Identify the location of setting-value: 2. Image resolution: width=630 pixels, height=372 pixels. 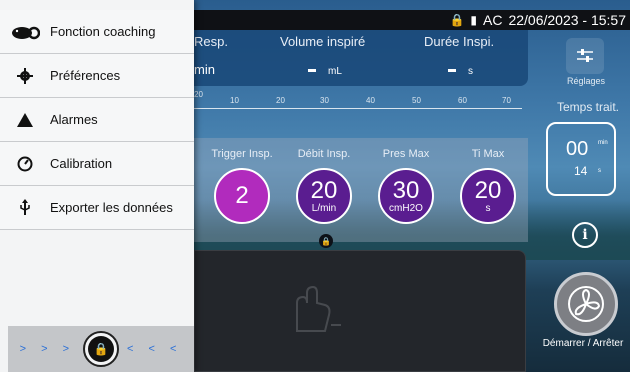
(242, 195).